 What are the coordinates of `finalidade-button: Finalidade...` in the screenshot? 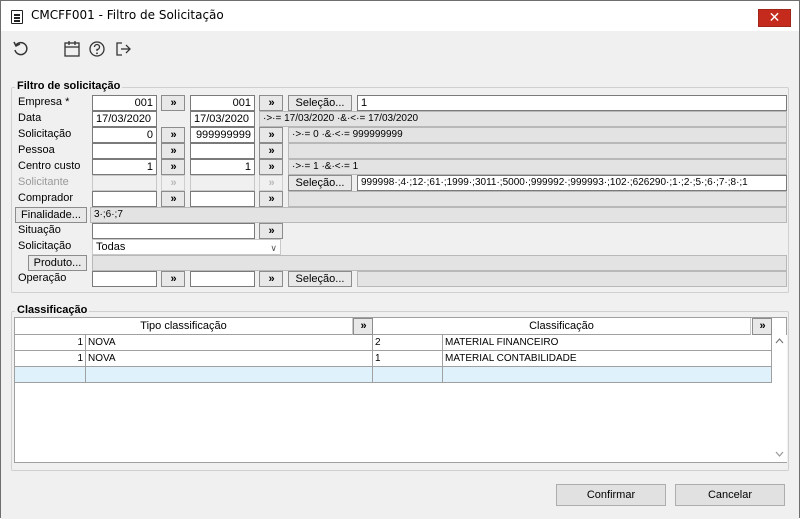 It's located at (51, 215).